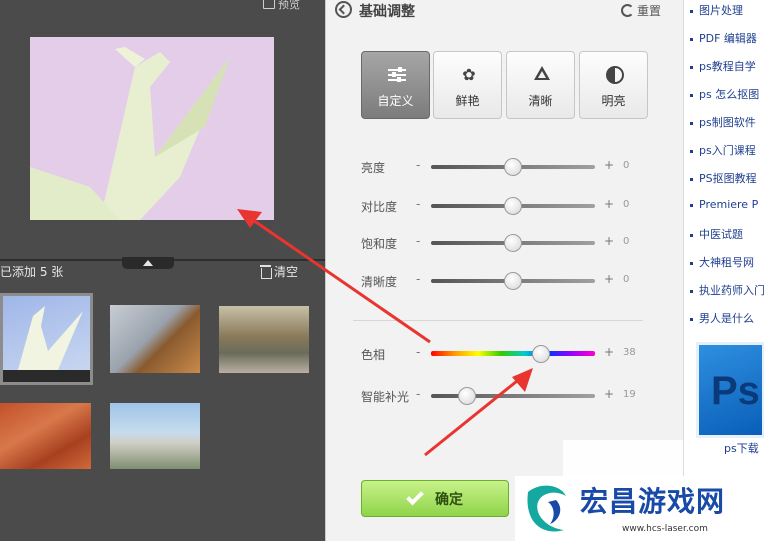  I want to click on related-link: ps入门课程, so click(723, 150).